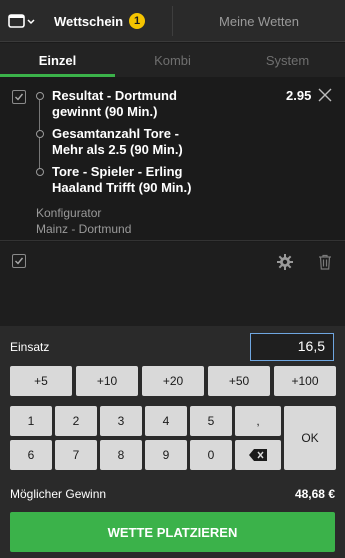 This screenshot has height=558, width=345. Describe the element at coordinates (76, 455) in the screenshot. I see `keypad-key: 7` at that location.